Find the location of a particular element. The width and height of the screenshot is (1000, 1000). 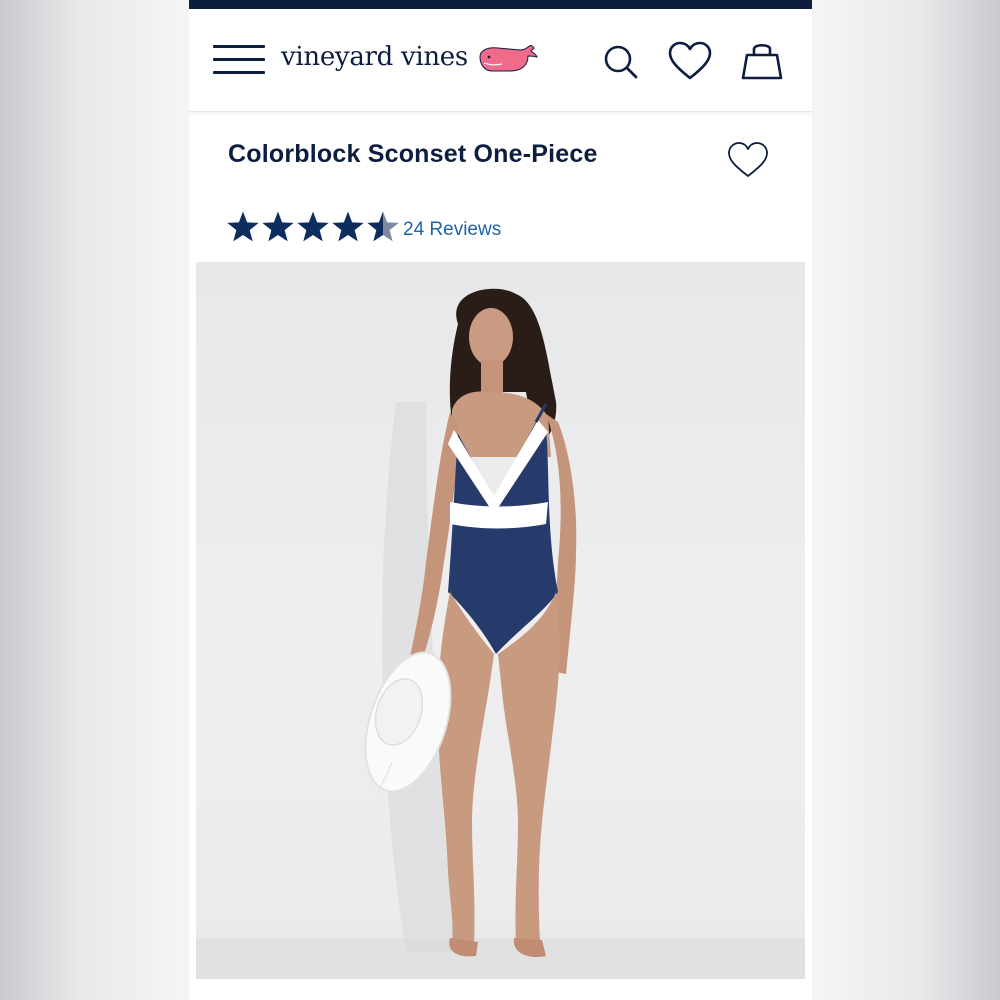

reviews-link: 24 Reviews is located at coordinates (452, 230).